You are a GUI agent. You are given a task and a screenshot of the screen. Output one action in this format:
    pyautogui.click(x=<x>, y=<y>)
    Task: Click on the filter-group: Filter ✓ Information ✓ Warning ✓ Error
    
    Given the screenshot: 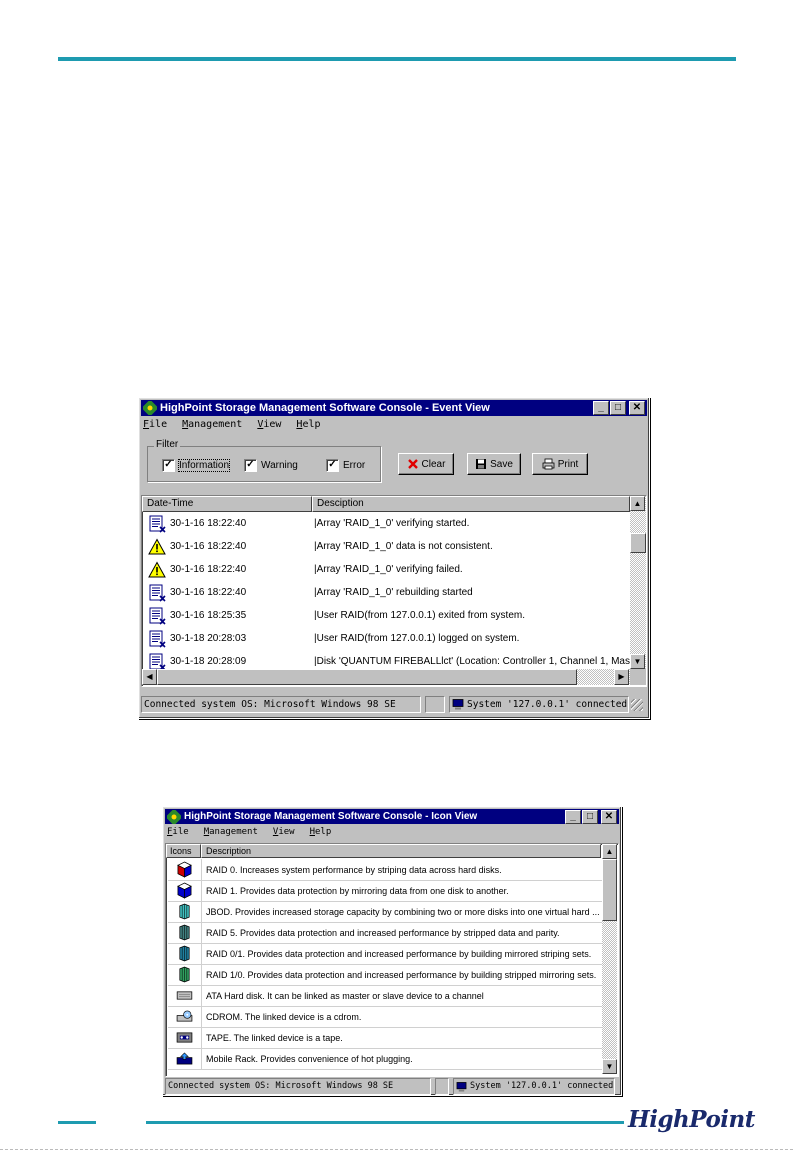 What is the action you would take?
    pyautogui.click(x=264, y=460)
    